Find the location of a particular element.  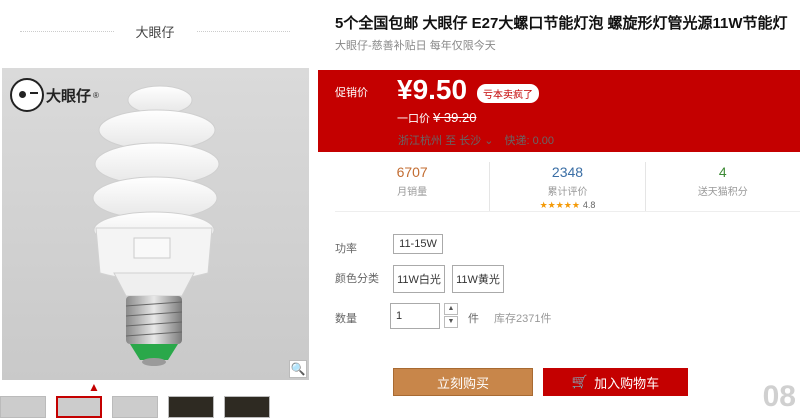

sales-stats: 6707 月销量 2348 累计评价 ★★★★★ 4.8 4 送天猫积分 is located at coordinates (567, 187).